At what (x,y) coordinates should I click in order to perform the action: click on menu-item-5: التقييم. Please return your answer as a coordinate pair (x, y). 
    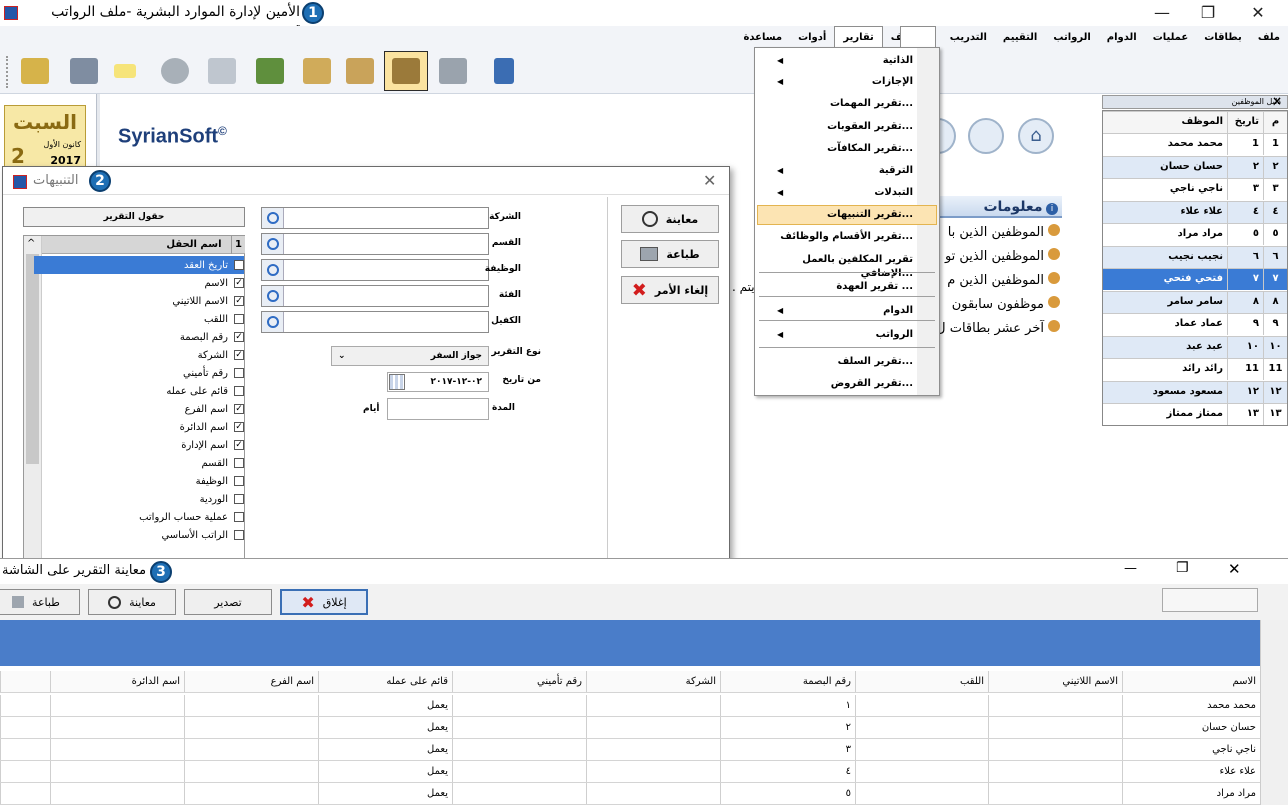
    Looking at the image, I should click on (1020, 38).